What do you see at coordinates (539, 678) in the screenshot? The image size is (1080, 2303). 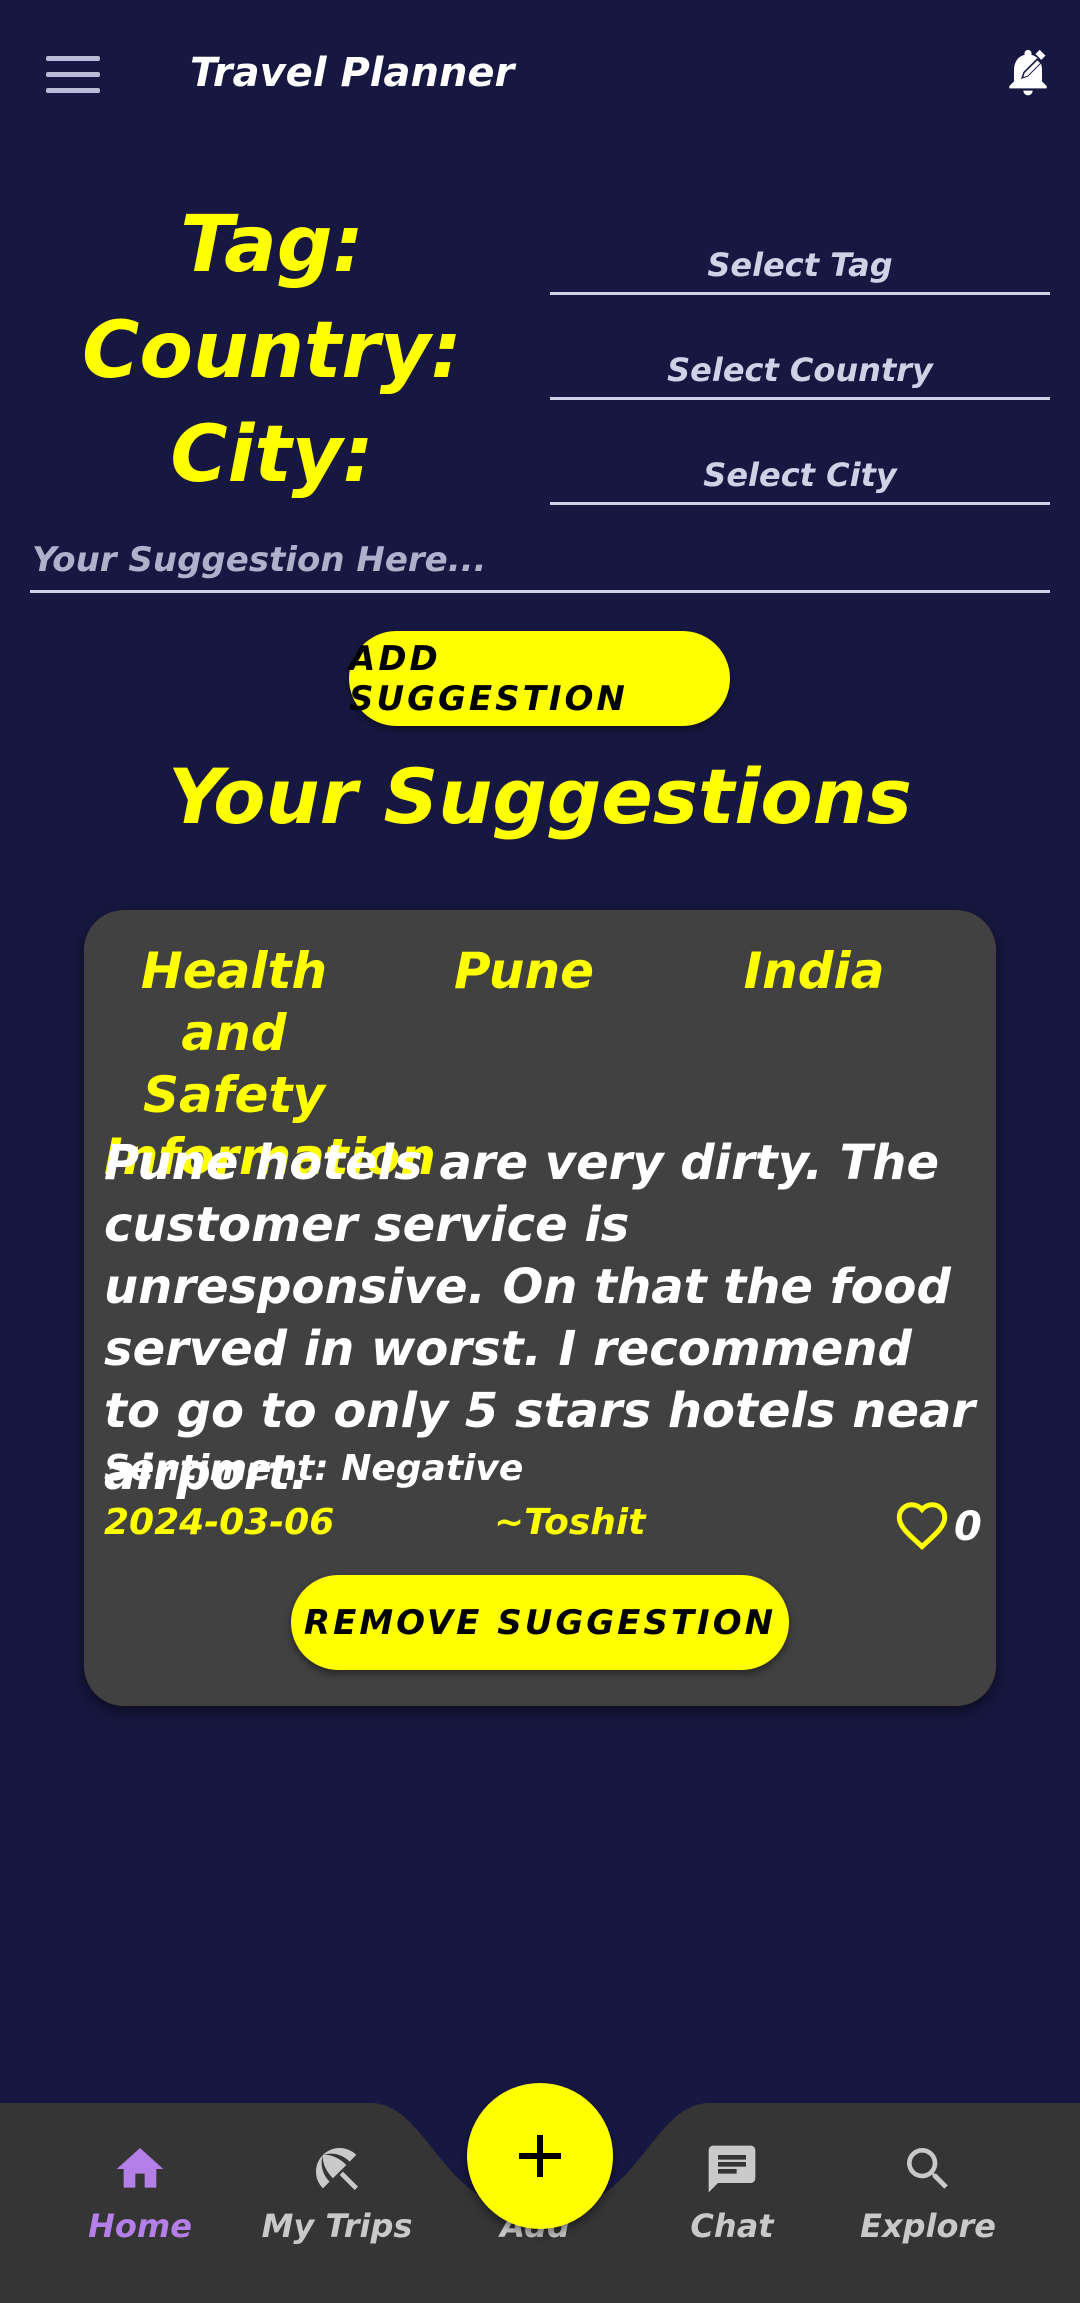 I see `add-suggestion-button: ADD SUGGESTION` at bounding box center [539, 678].